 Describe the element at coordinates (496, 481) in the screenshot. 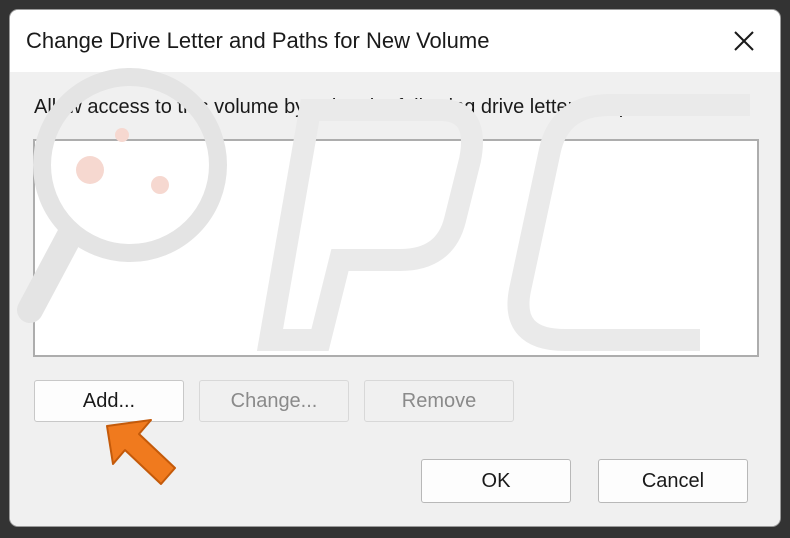

I see `ok-button: OK` at that location.